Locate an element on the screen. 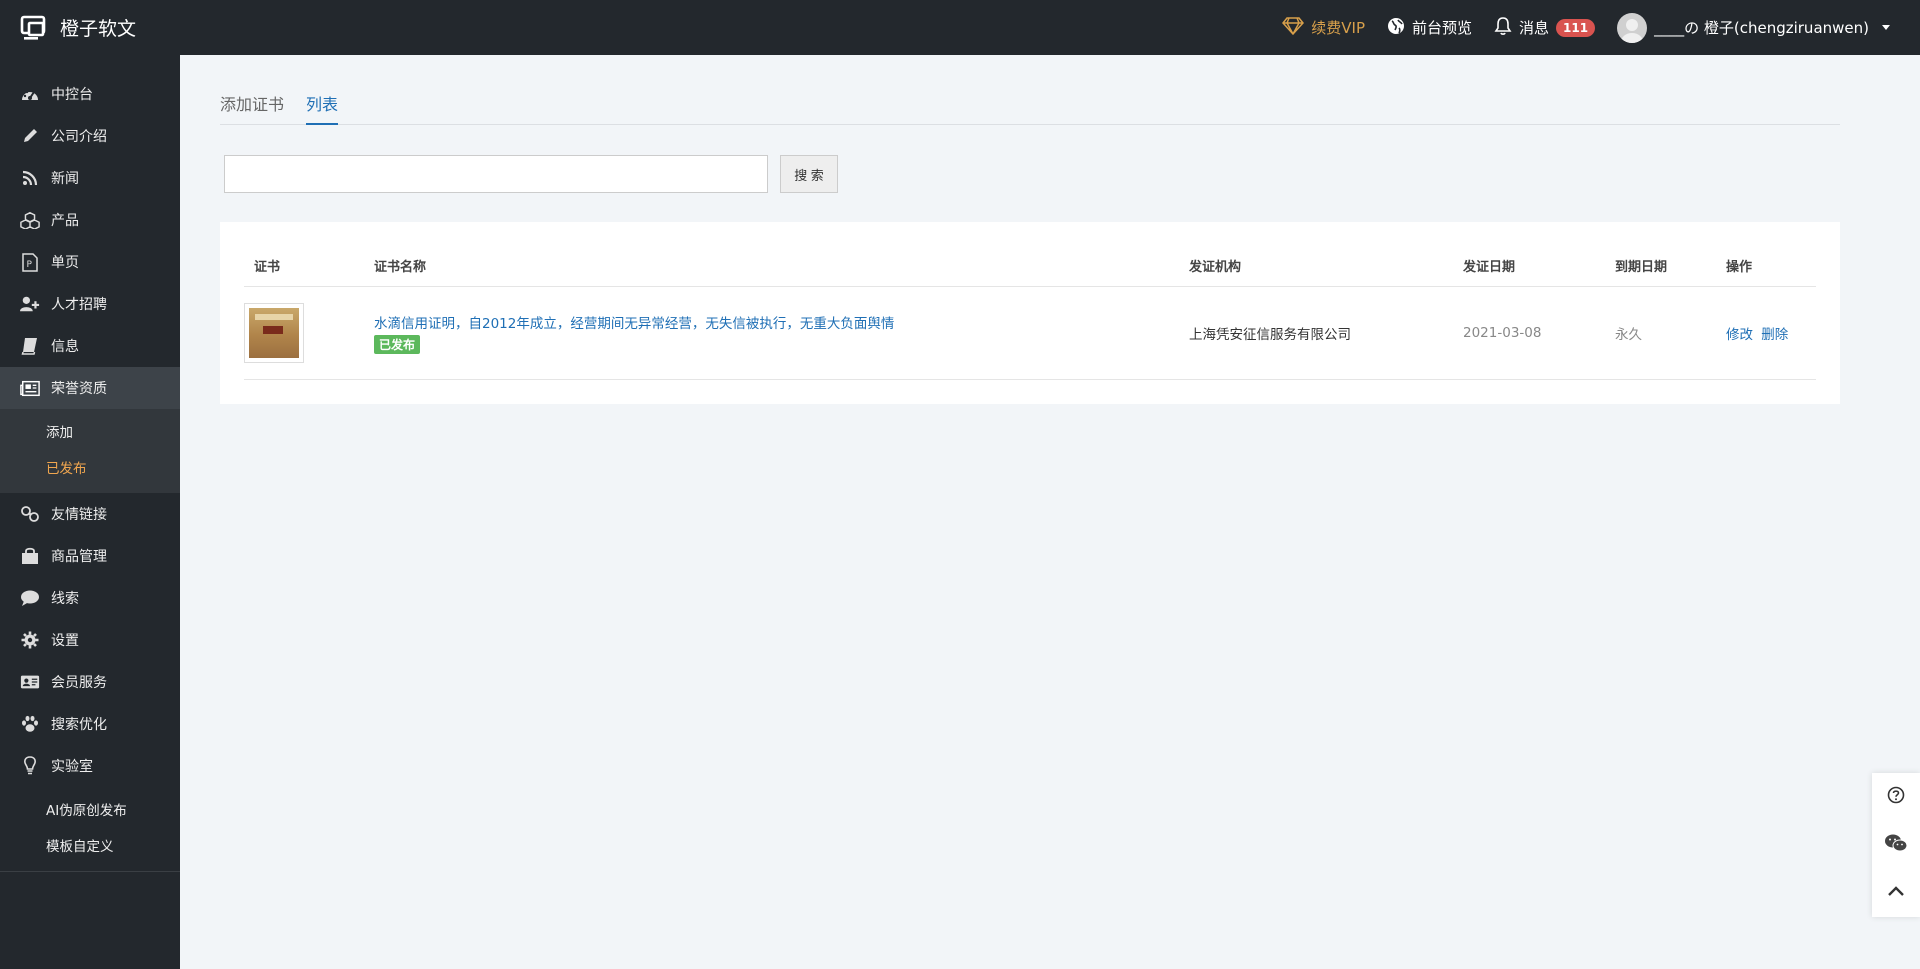  sidebar-item-goods: 商品管理 is located at coordinates (90, 556).